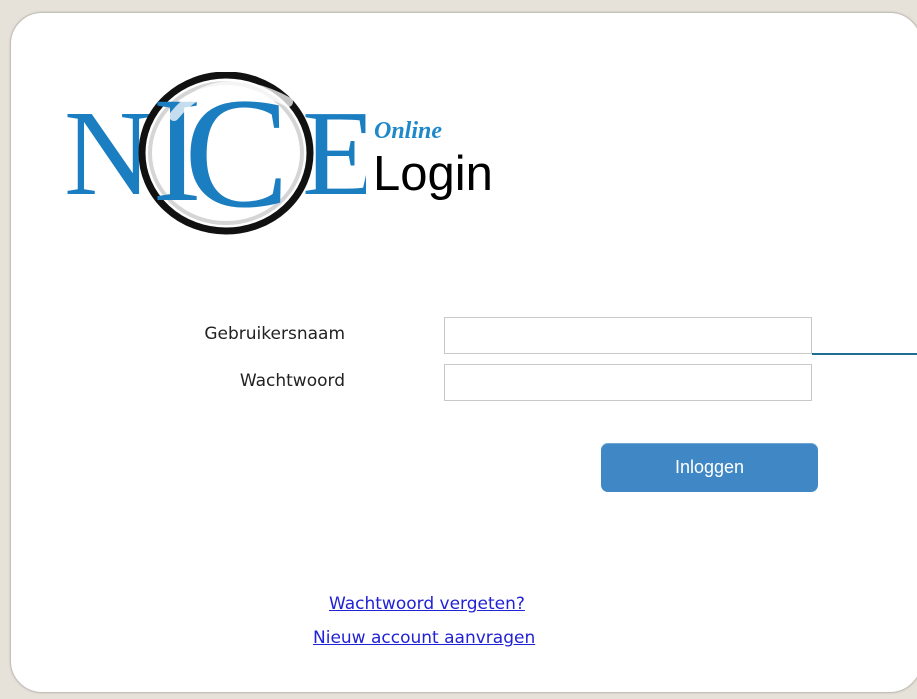  Describe the element at coordinates (427, 604) in the screenshot. I see `forgot-password-link: Wachtwoord vergeten?` at that location.